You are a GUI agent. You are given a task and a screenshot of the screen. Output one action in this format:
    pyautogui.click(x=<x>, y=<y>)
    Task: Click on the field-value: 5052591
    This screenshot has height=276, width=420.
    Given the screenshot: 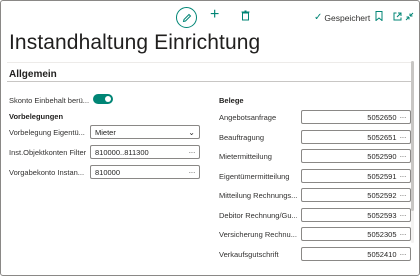 What is the action you would take?
    pyautogui.click(x=382, y=176)
    